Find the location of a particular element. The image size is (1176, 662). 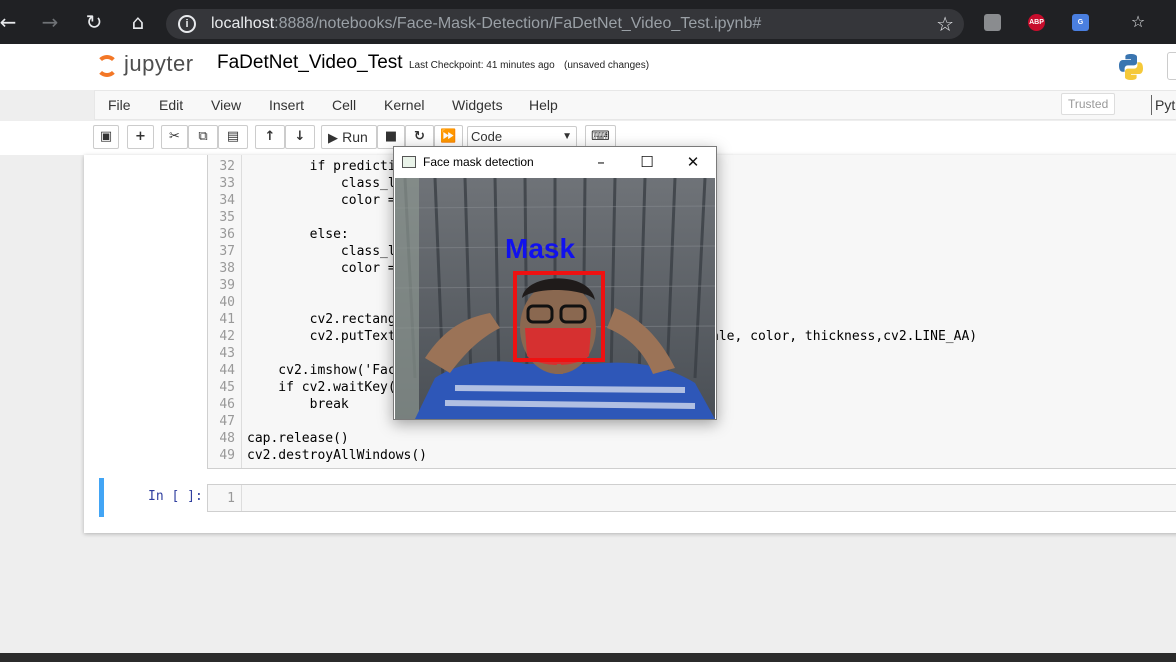

reload-icon: ↻ is located at coordinates (94, 22).